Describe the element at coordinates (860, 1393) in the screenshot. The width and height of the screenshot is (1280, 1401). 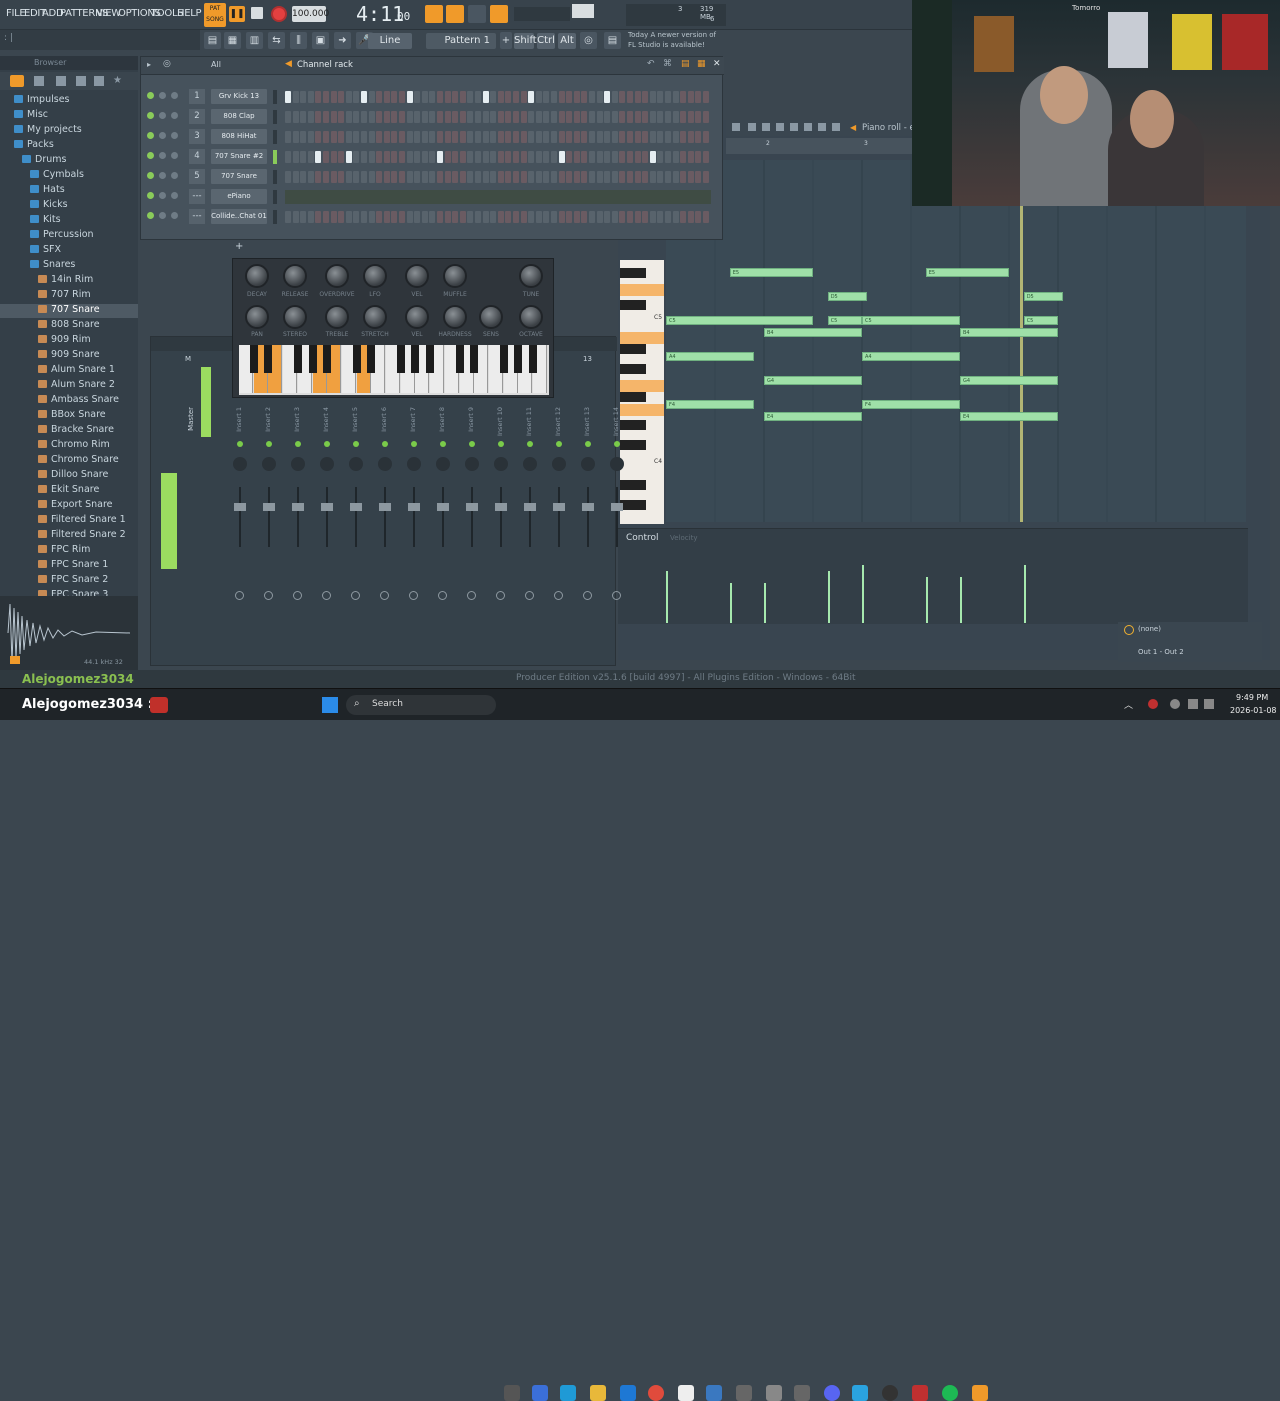
I see `telegram-icon` at that location.